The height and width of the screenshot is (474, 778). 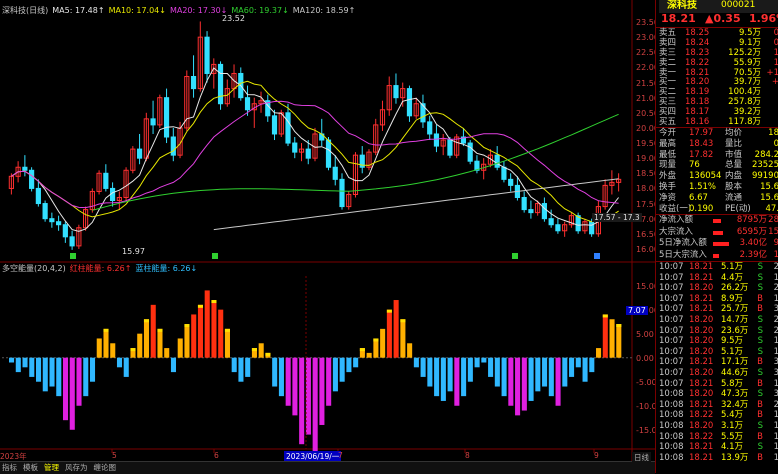 I want to click on tick-volume: 13.9万, so click(x=735, y=457).